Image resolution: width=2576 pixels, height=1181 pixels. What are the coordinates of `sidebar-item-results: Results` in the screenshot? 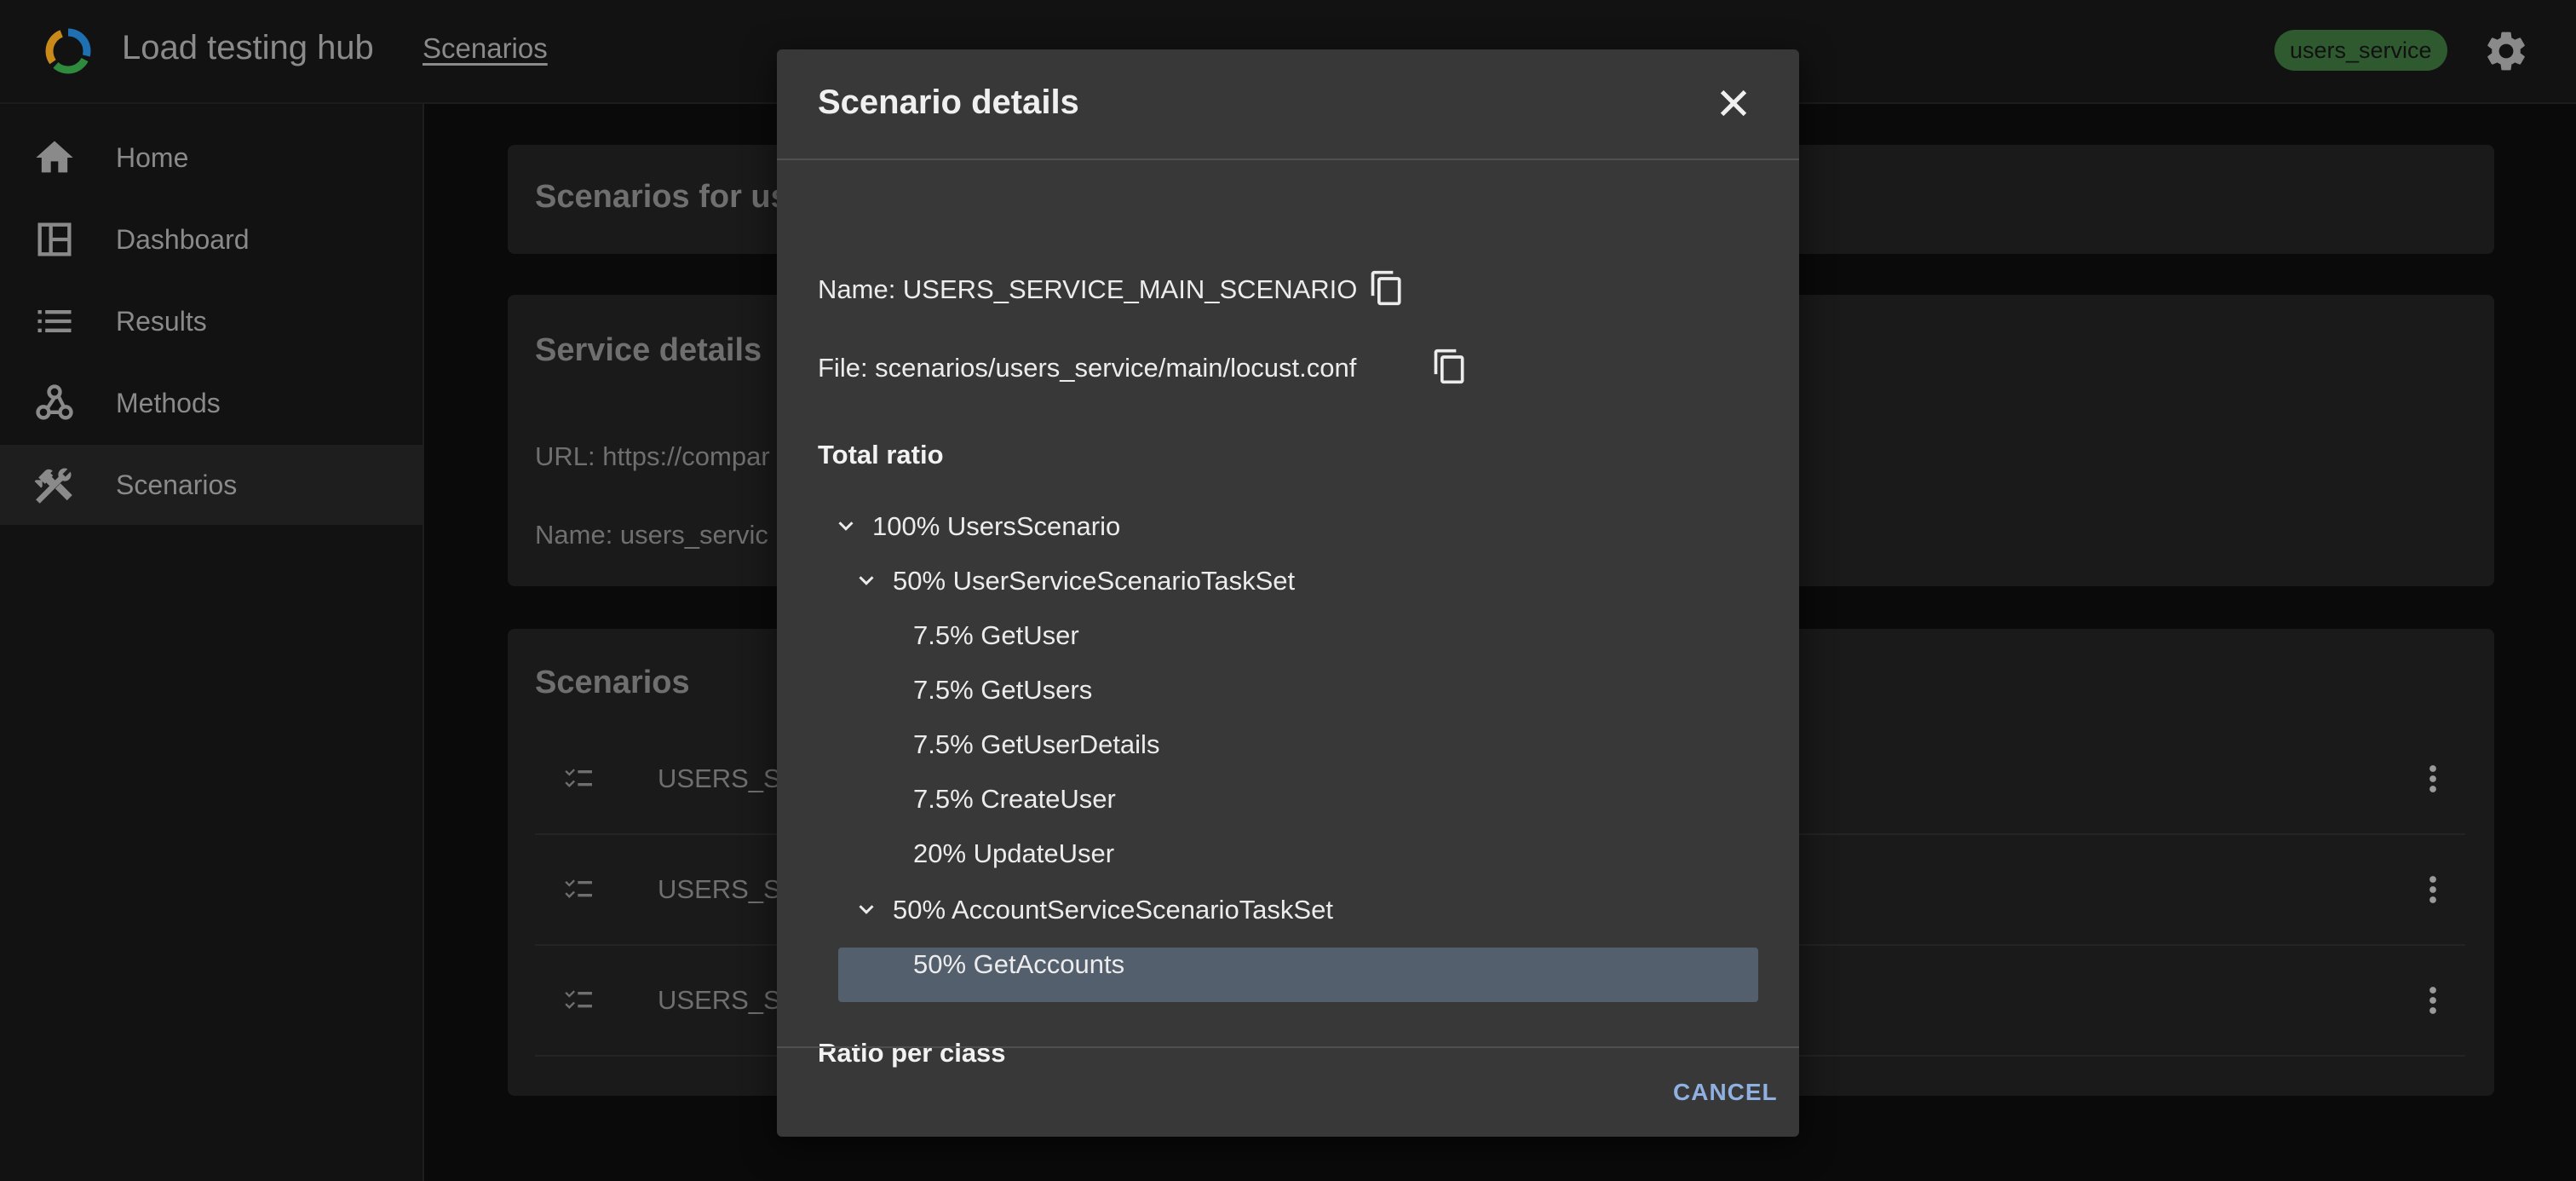 It's located at (212, 321).